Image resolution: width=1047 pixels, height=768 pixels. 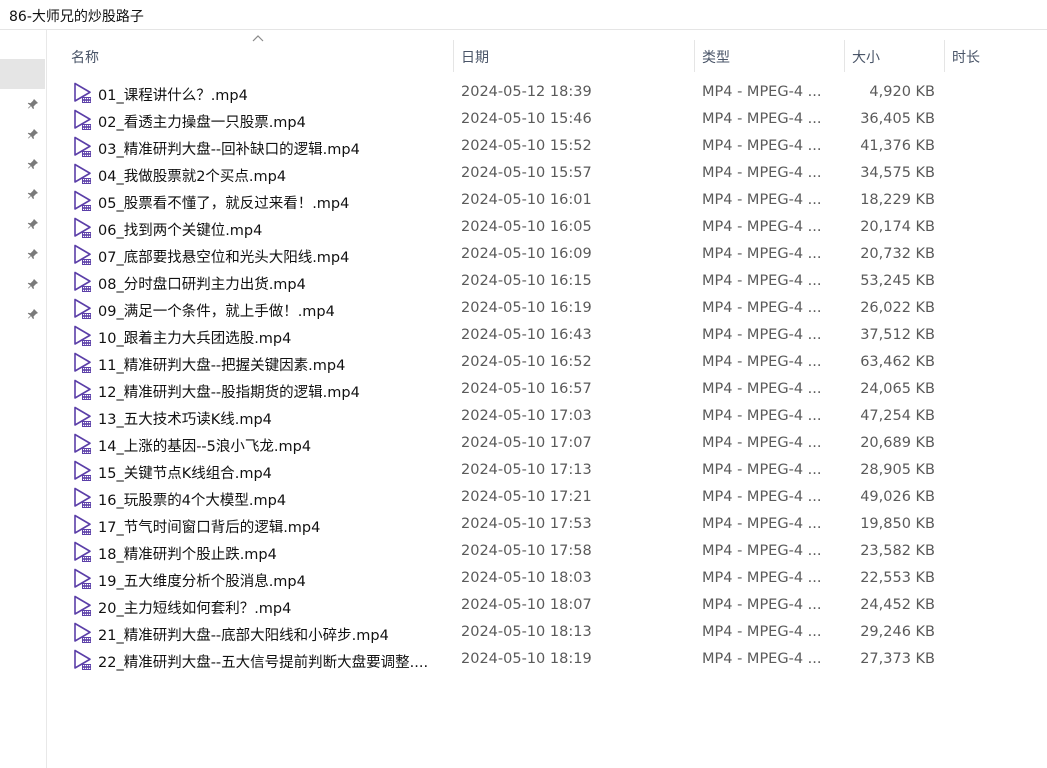 I want to click on file-name: 10_跟着主力大兵团选股.mp4, so click(x=195, y=339).